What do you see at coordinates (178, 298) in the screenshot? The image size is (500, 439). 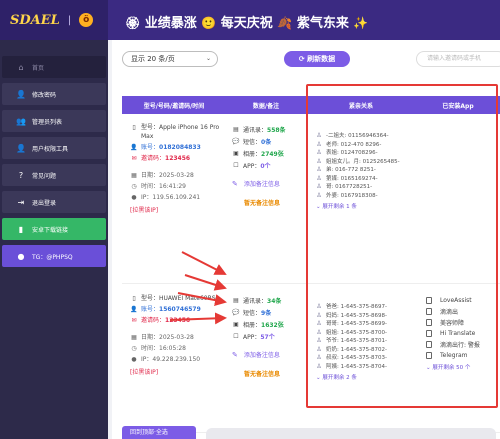 I see `device-model: 型号：HUAWEI Mate60RS` at bounding box center [178, 298].